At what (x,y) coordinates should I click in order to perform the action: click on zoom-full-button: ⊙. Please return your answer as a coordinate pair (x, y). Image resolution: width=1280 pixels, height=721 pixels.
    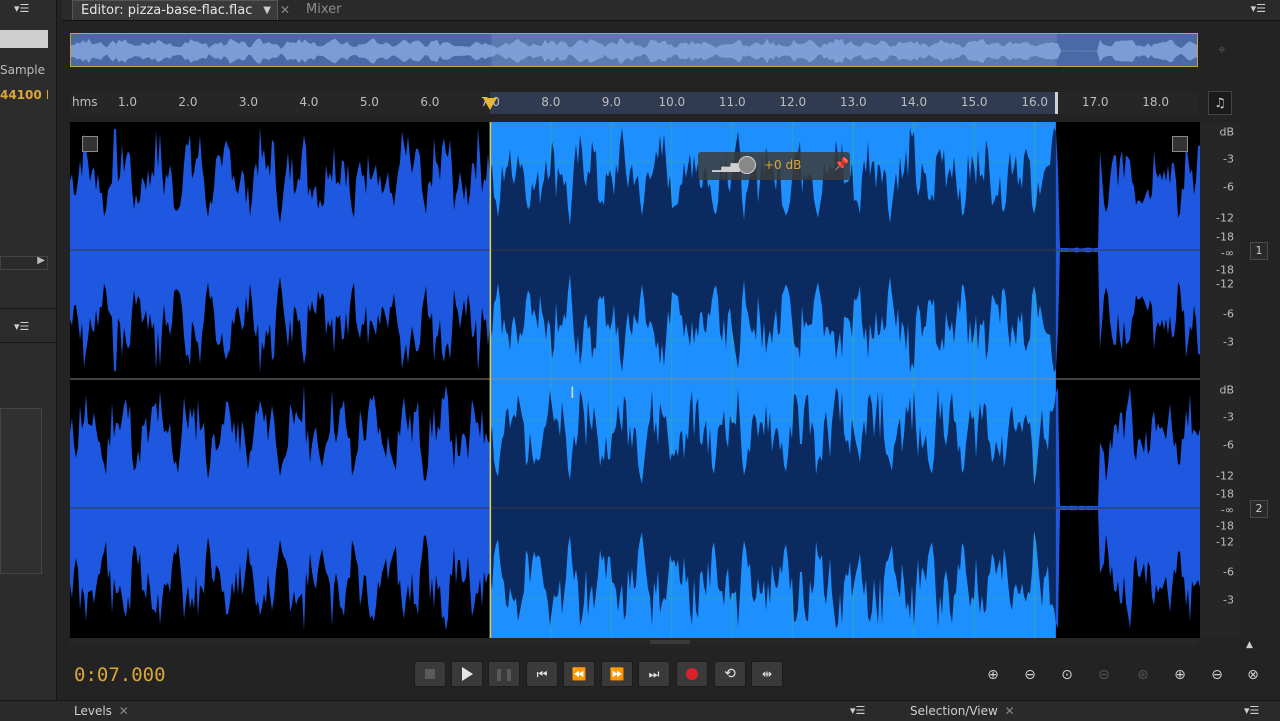
    Looking at the image, I should click on (1067, 675).